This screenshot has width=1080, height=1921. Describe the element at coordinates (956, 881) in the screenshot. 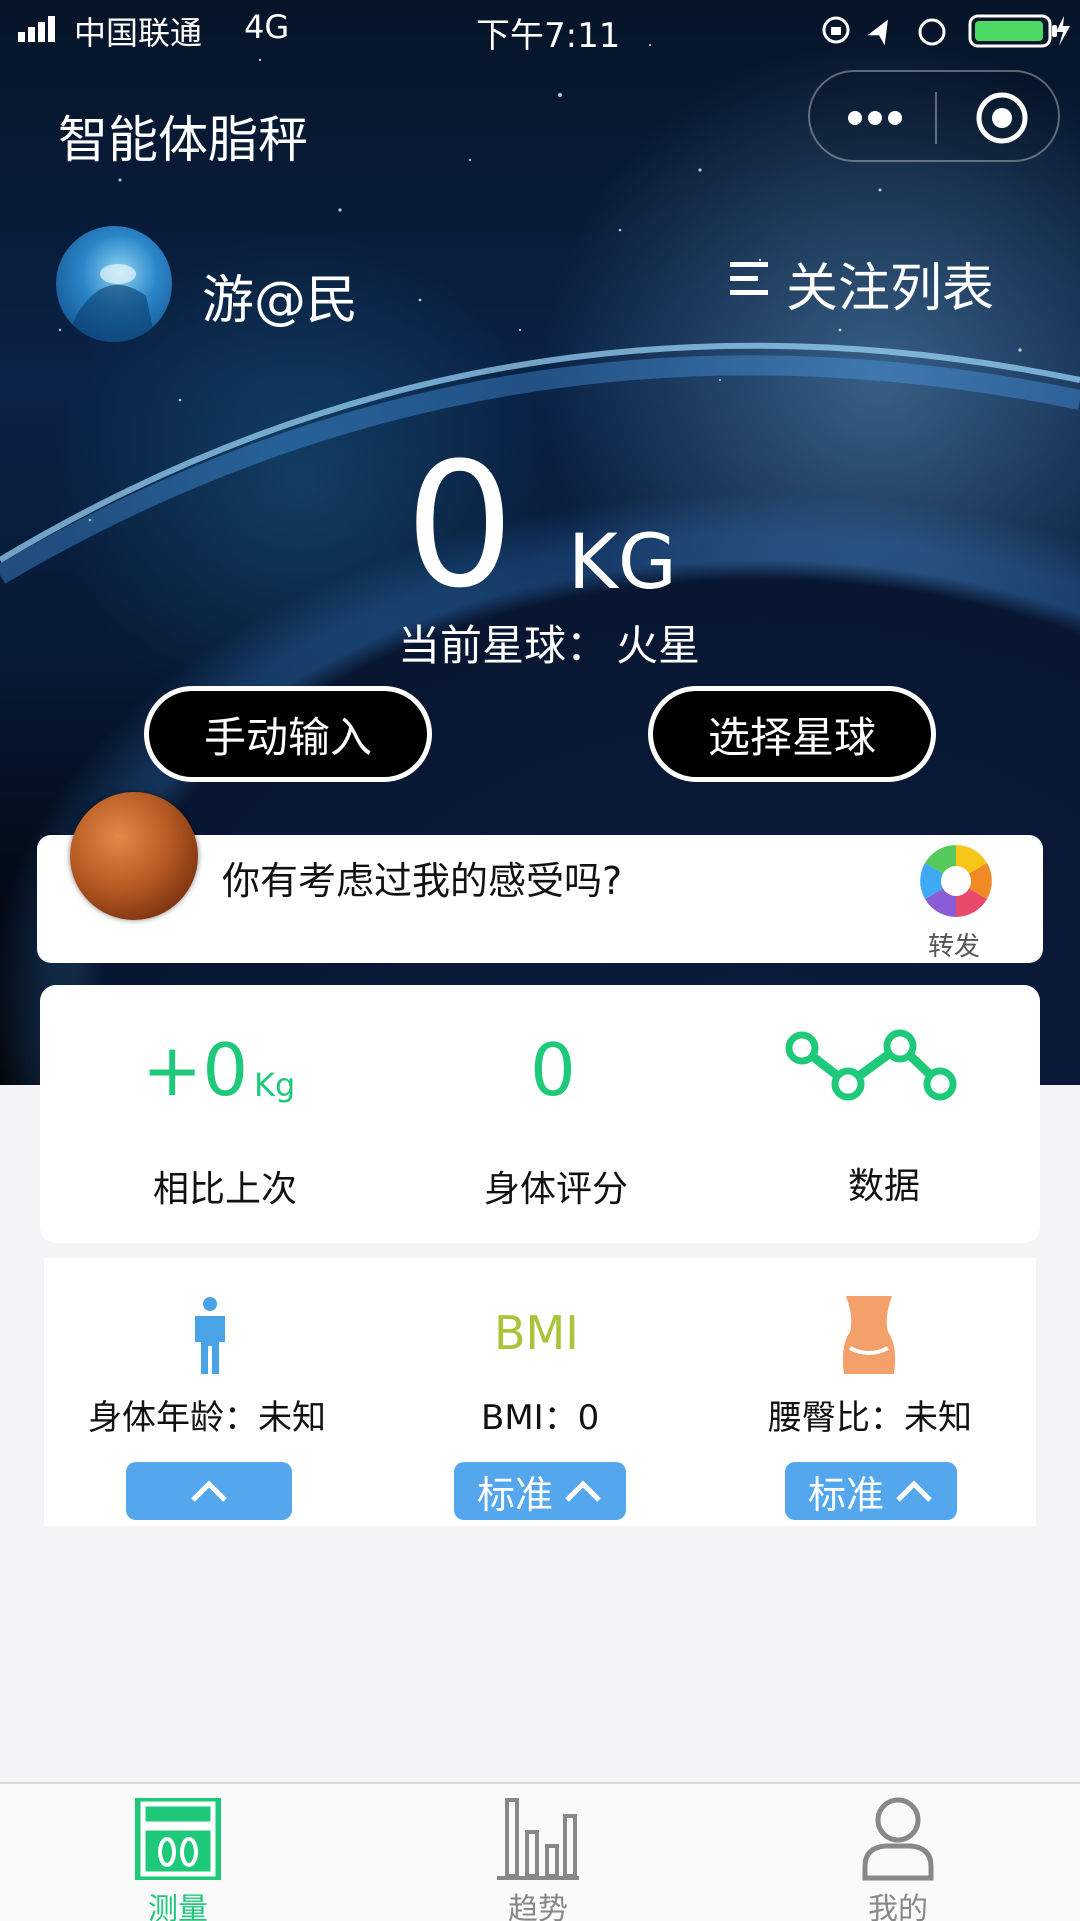

I see `share-icon` at that location.